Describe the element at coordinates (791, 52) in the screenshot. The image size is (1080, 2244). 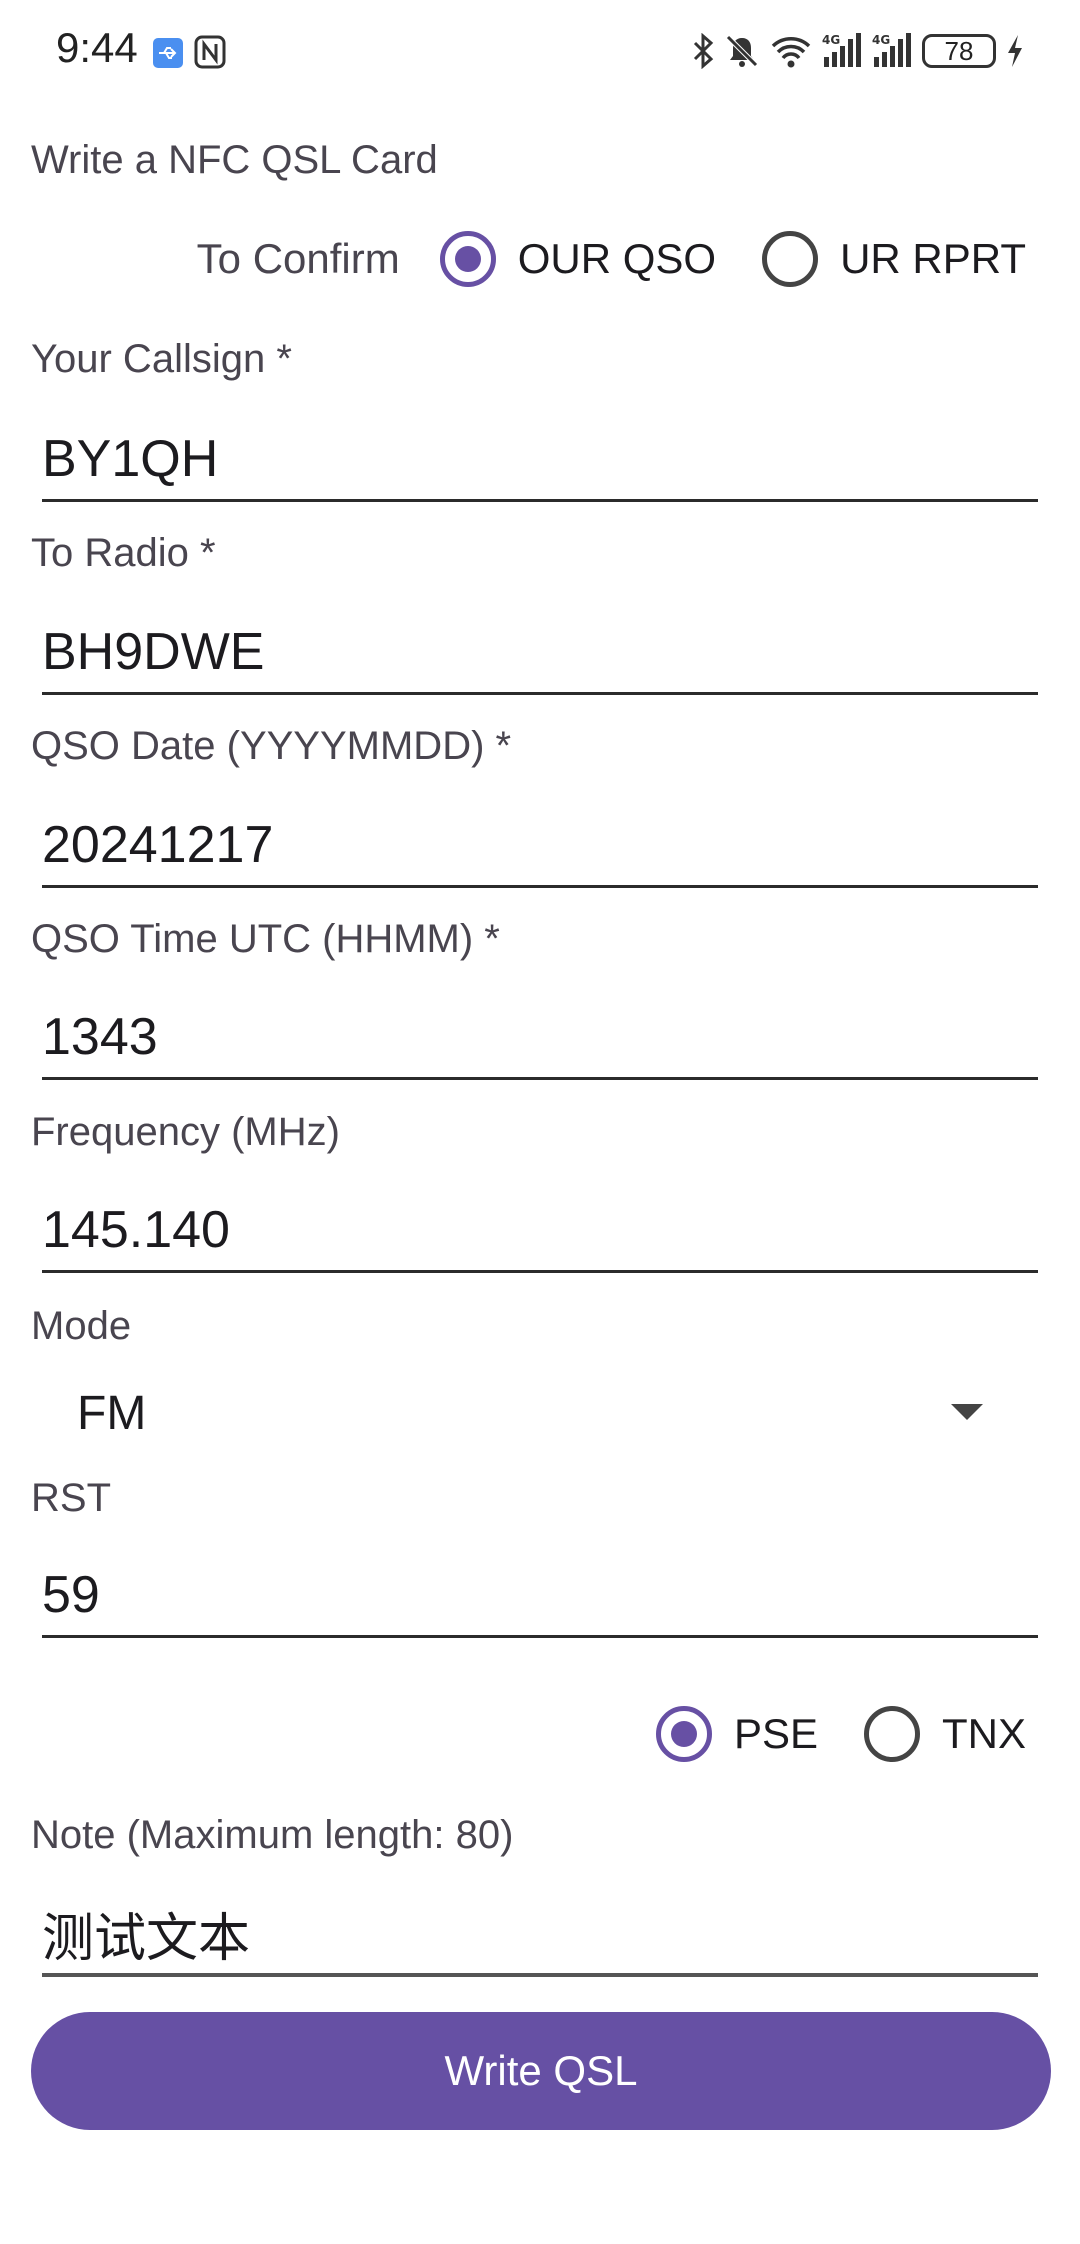
I see `wifi-icon` at that location.